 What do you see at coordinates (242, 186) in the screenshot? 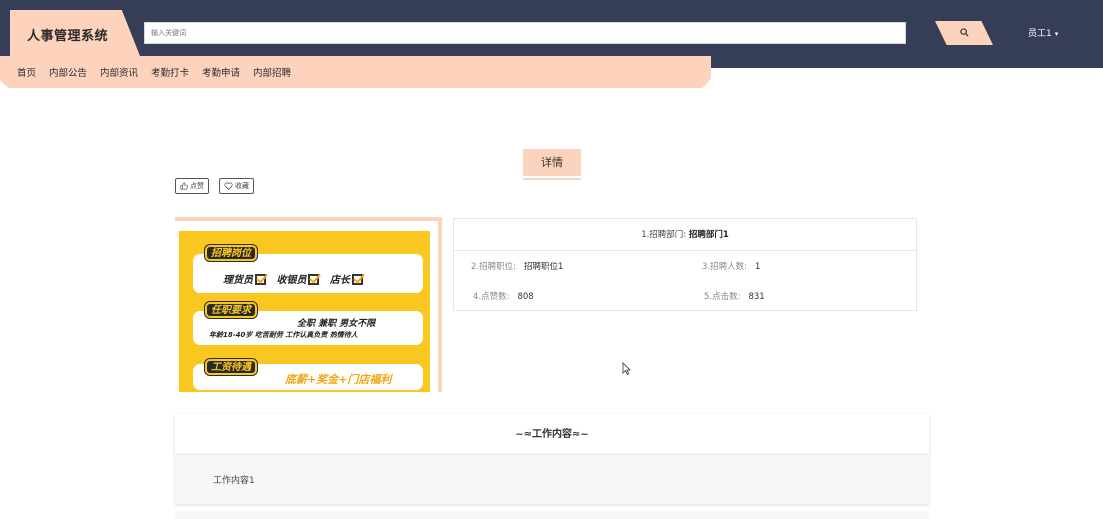
I see `collect-label: 收藏` at bounding box center [242, 186].